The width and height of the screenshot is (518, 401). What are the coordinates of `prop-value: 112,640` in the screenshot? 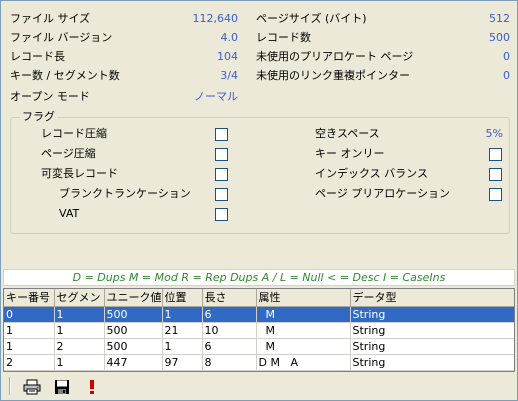 It's located at (215, 18).